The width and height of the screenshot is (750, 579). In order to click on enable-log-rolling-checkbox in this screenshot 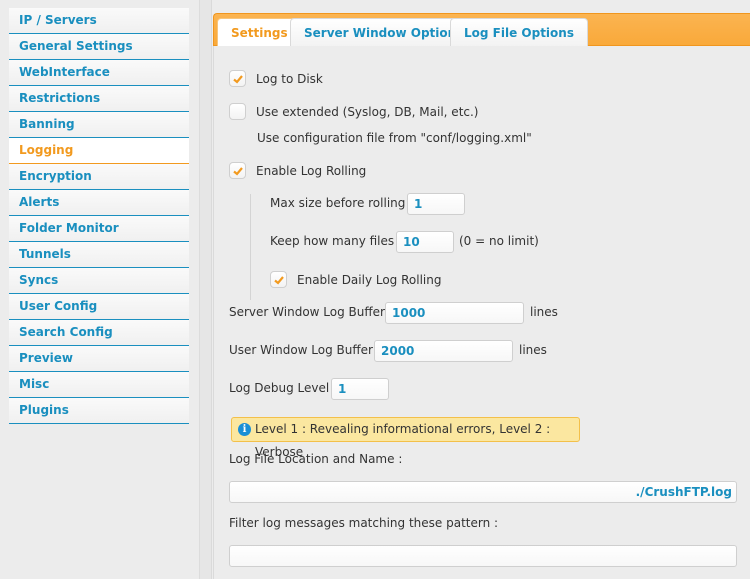, I will do `click(237, 170)`.